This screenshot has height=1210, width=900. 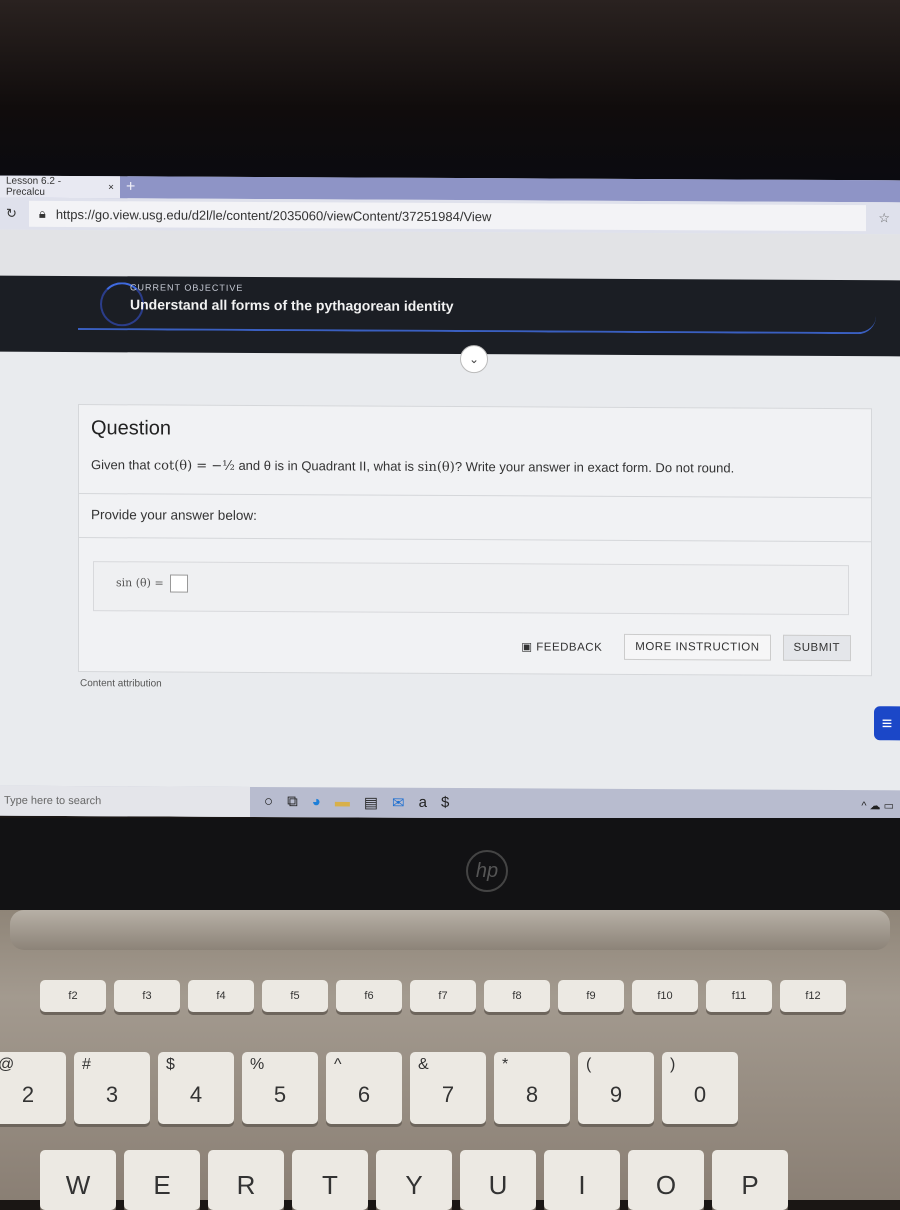 I want to click on taskbar-search: Type here to search, so click(x=125, y=801).